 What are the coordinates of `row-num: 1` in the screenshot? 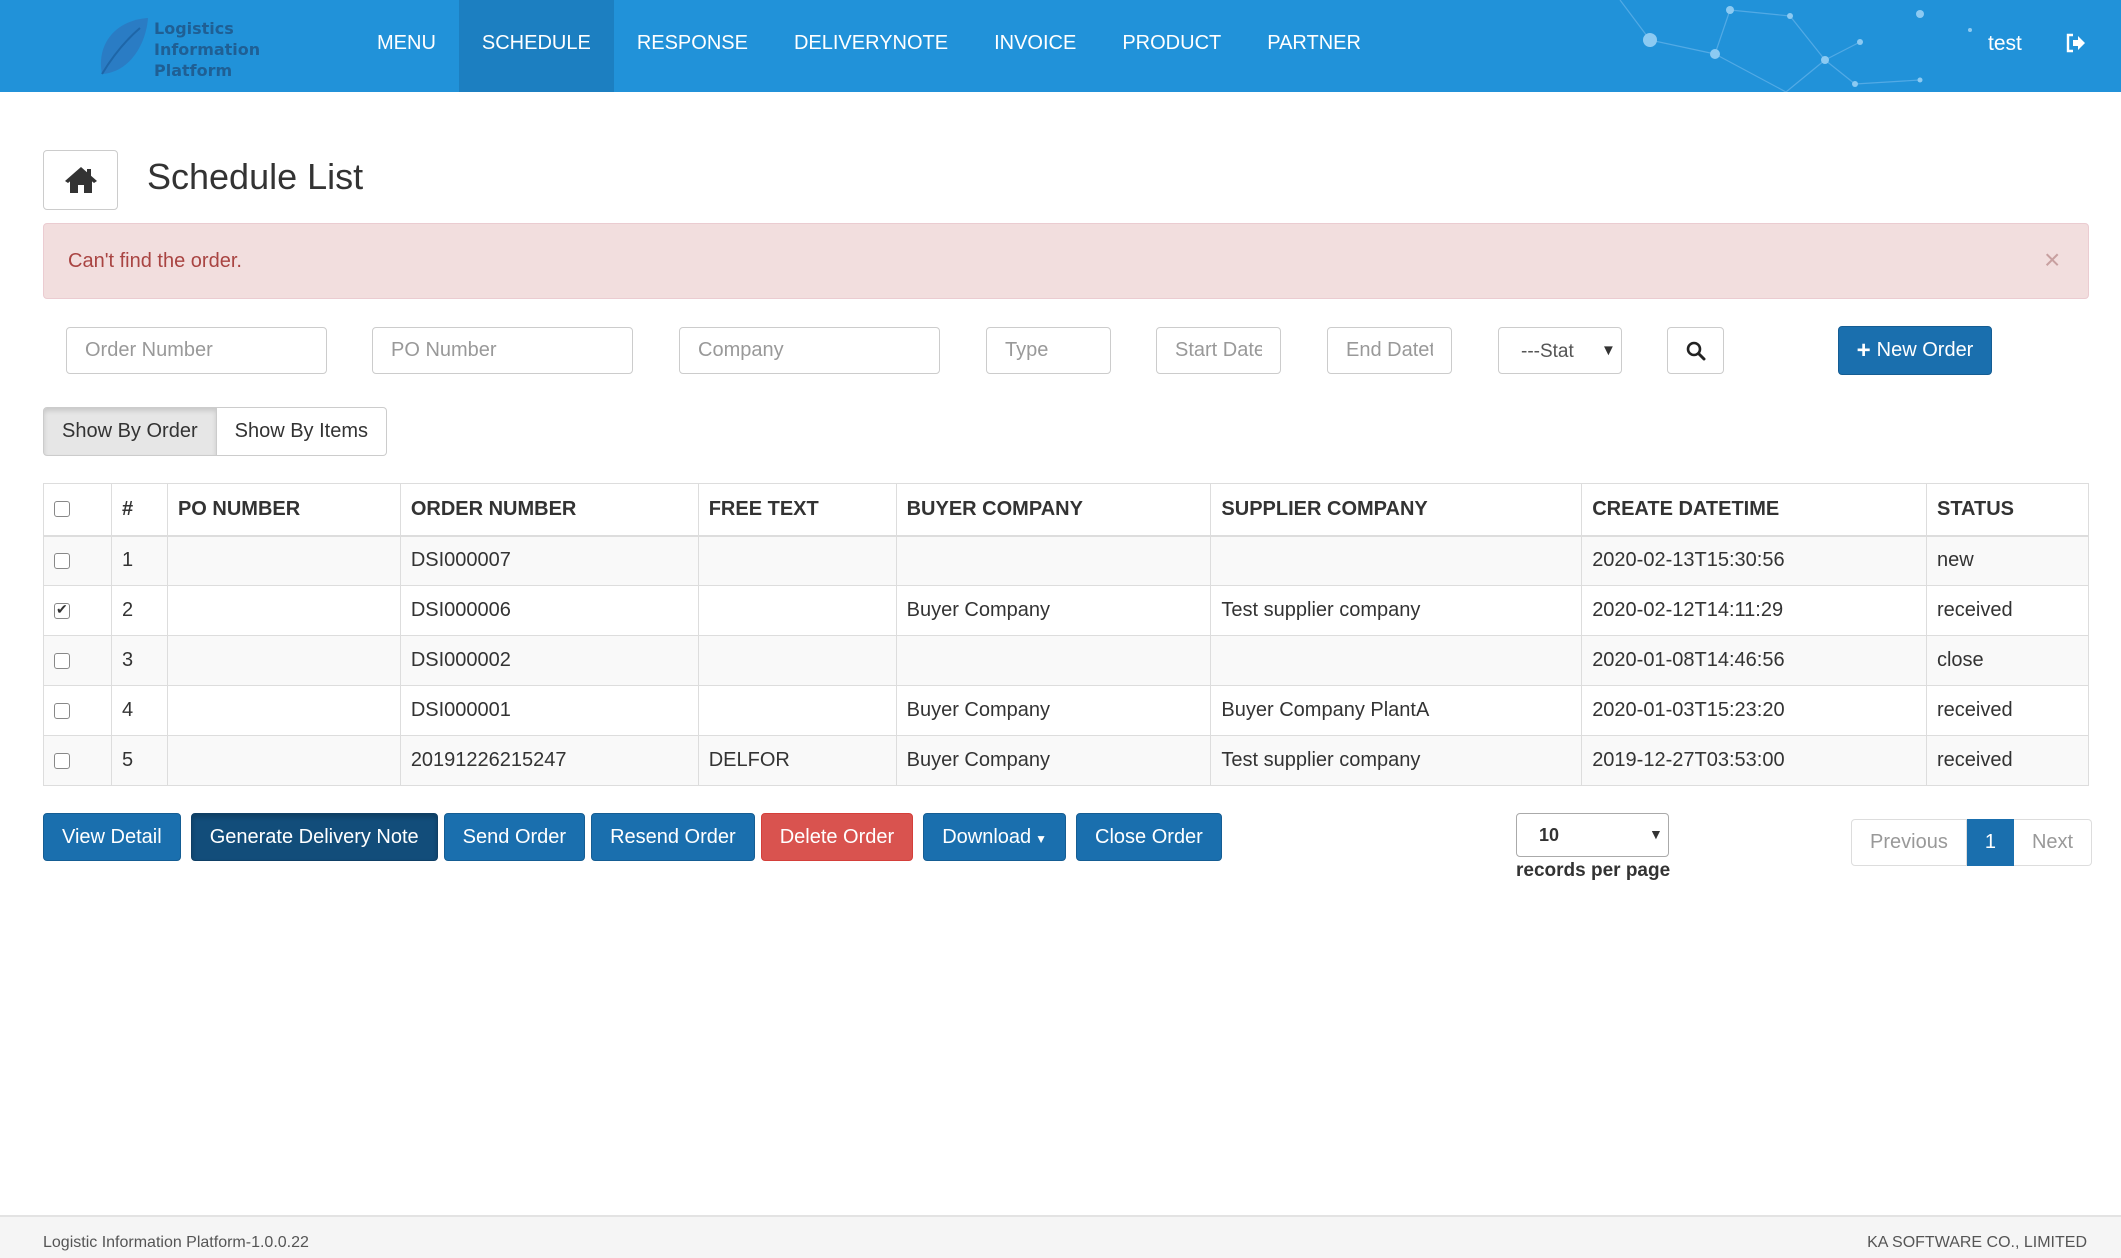 It's located at (139, 560).